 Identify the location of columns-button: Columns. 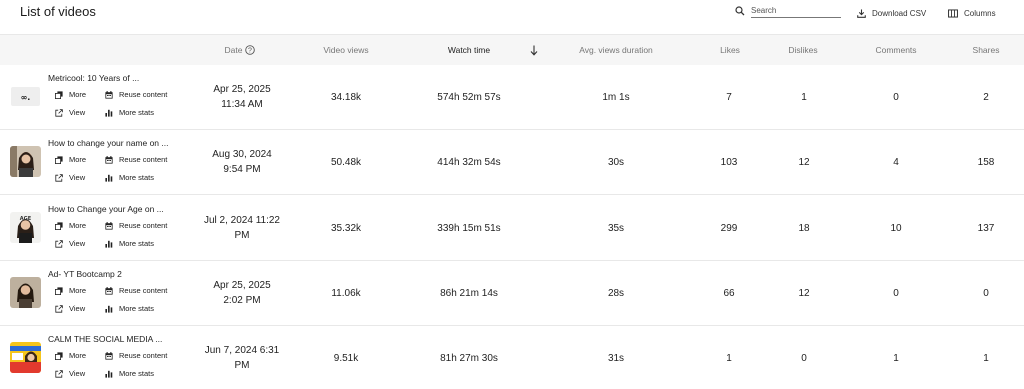
(972, 13).